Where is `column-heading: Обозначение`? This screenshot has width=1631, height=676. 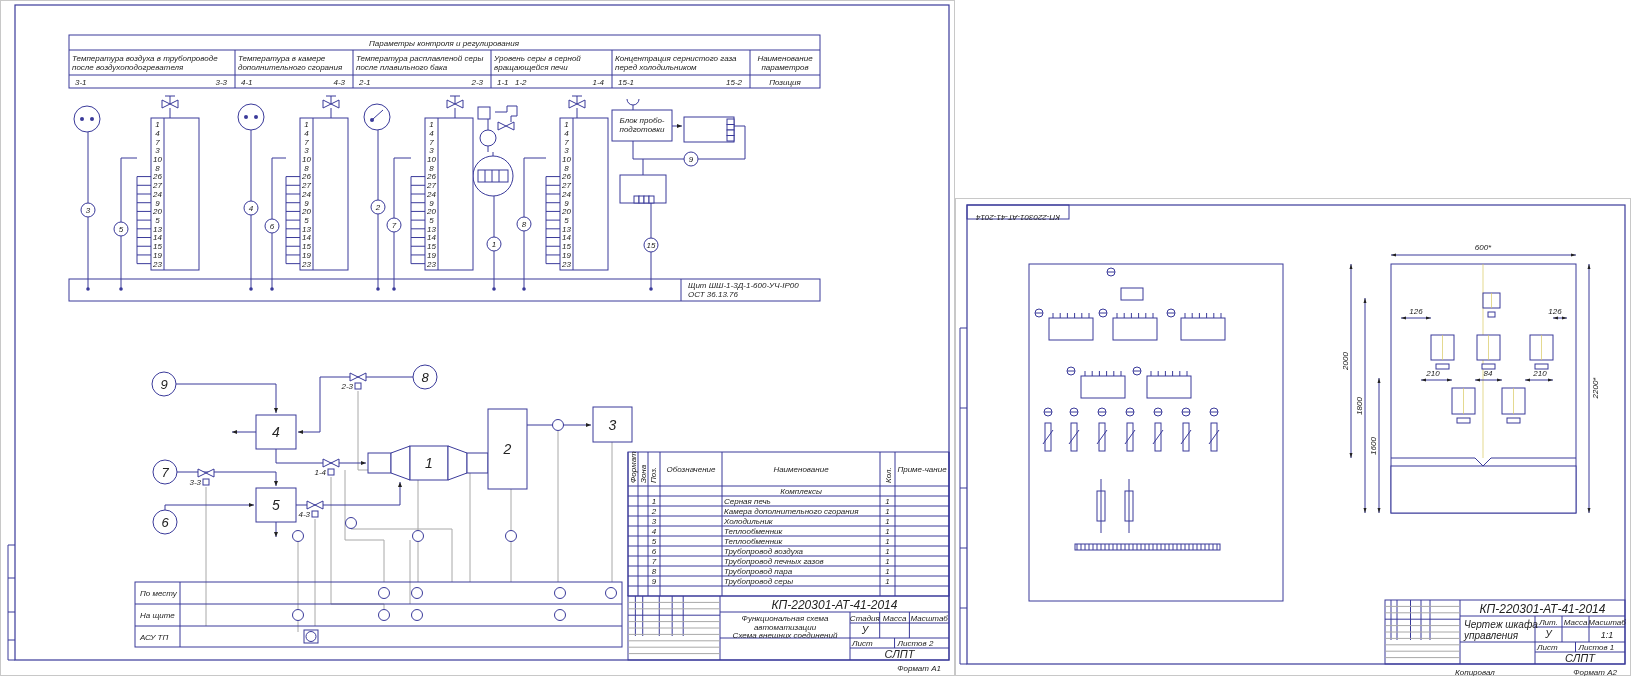
column-heading: Обозначение is located at coordinates (691, 469).